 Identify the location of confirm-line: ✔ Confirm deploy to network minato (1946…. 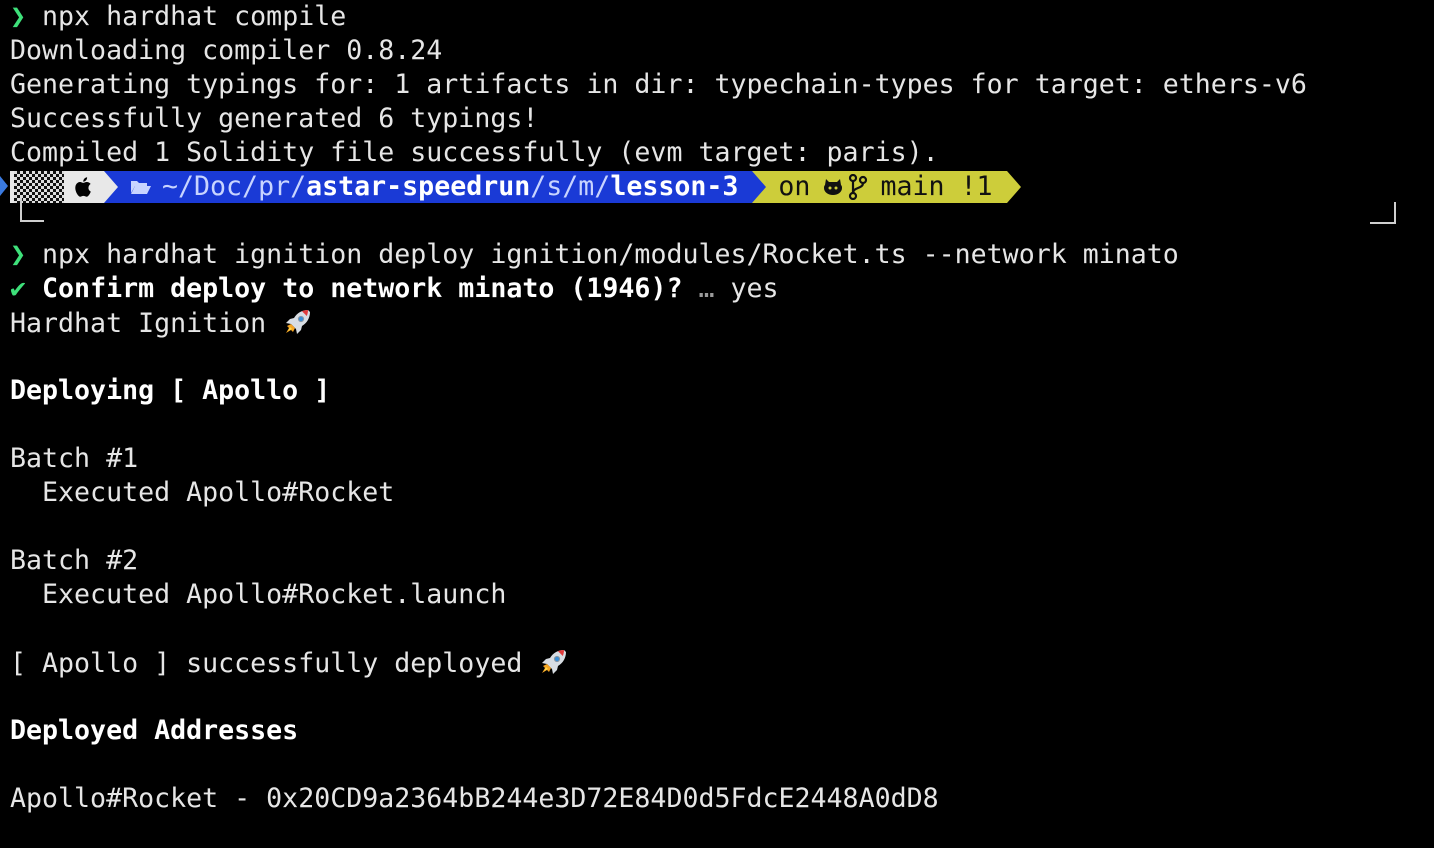
(722, 289).